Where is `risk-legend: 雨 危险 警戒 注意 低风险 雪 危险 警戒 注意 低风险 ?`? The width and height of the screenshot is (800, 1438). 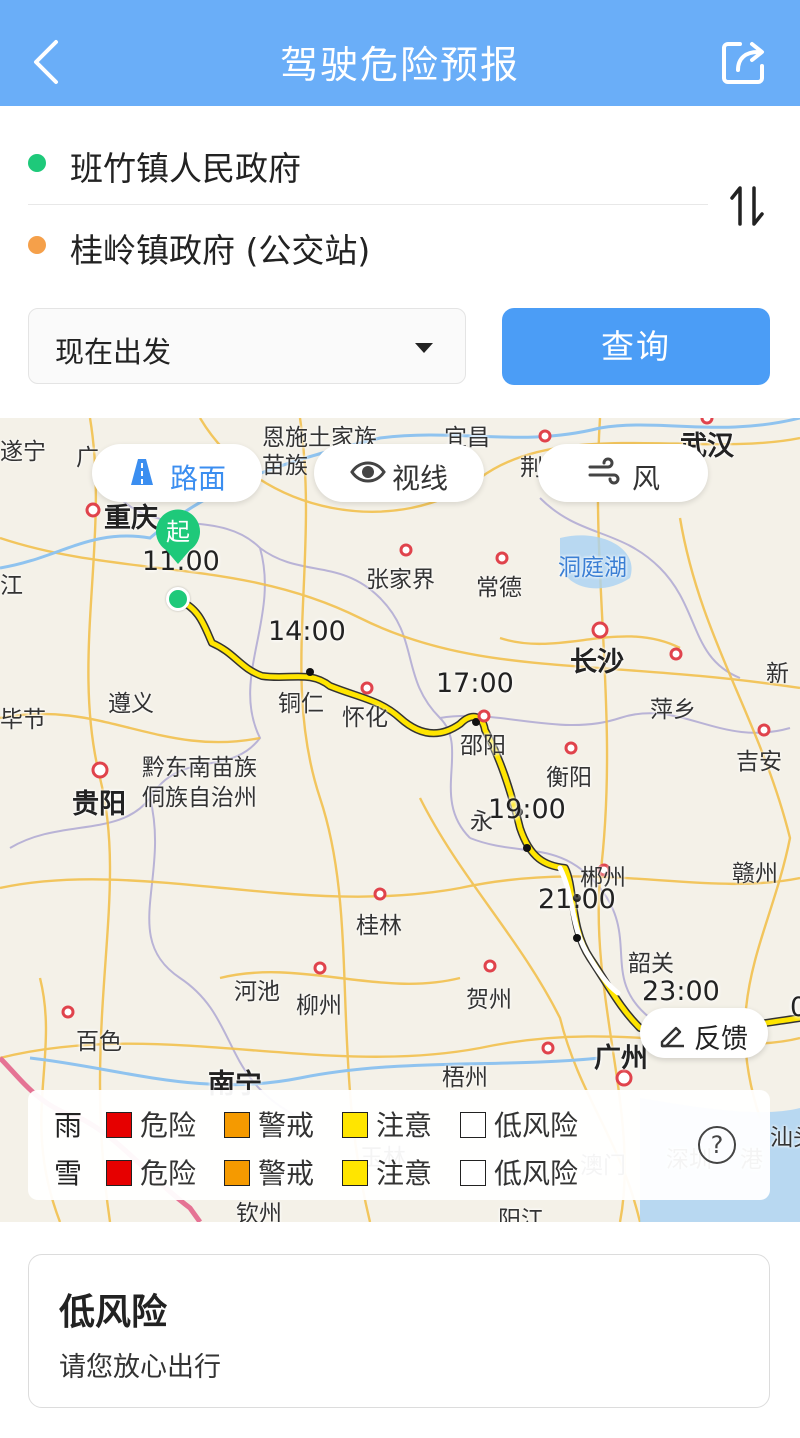
risk-legend: 雨 危险 警戒 注意 低风险 雪 危险 警戒 注意 低风险 ? is located at coordinates (399, 1145).